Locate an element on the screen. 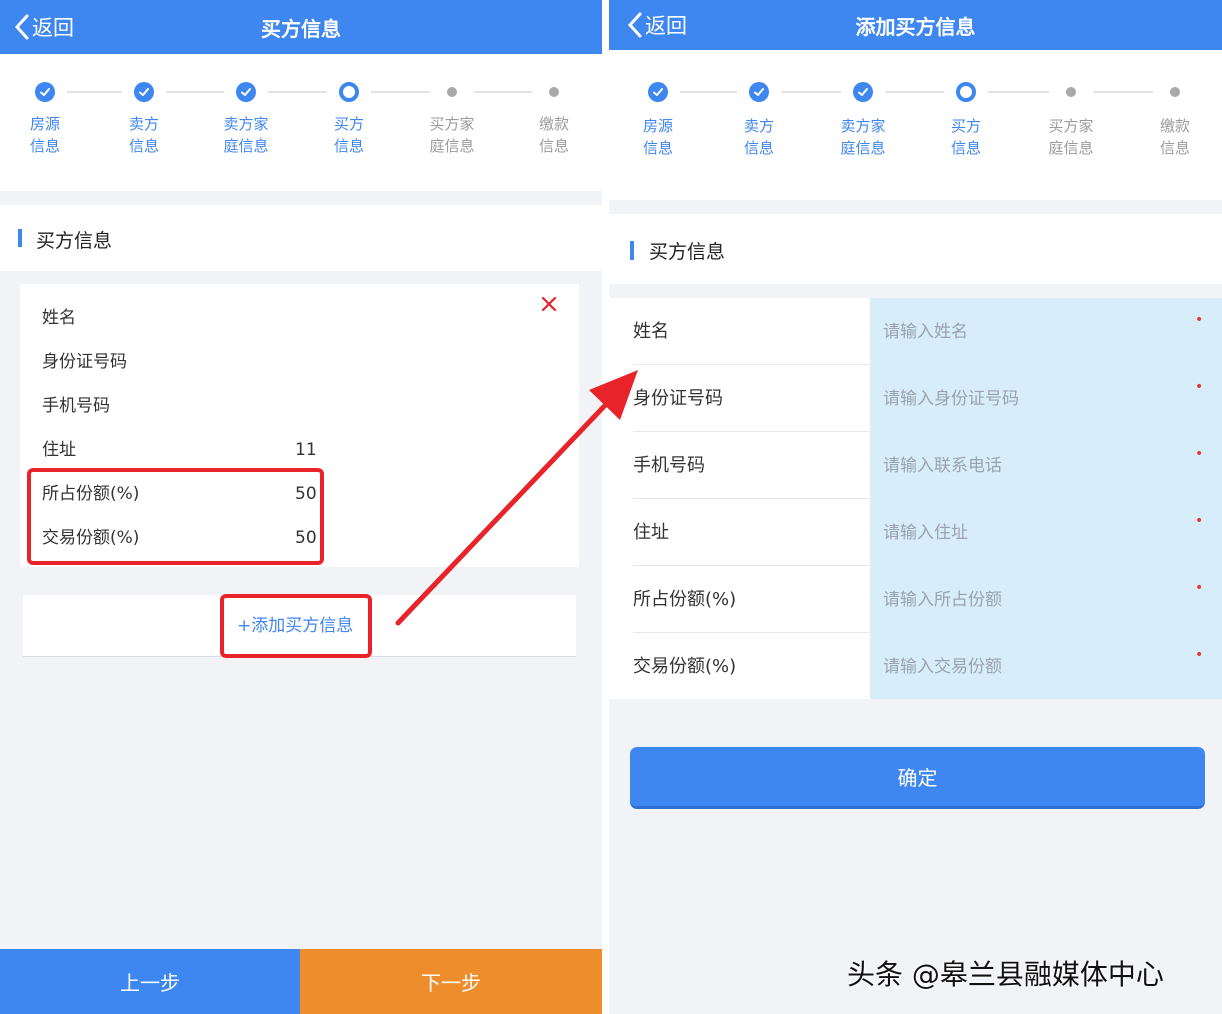  row-label: 手机号码 is located at coordinates (76, 406).